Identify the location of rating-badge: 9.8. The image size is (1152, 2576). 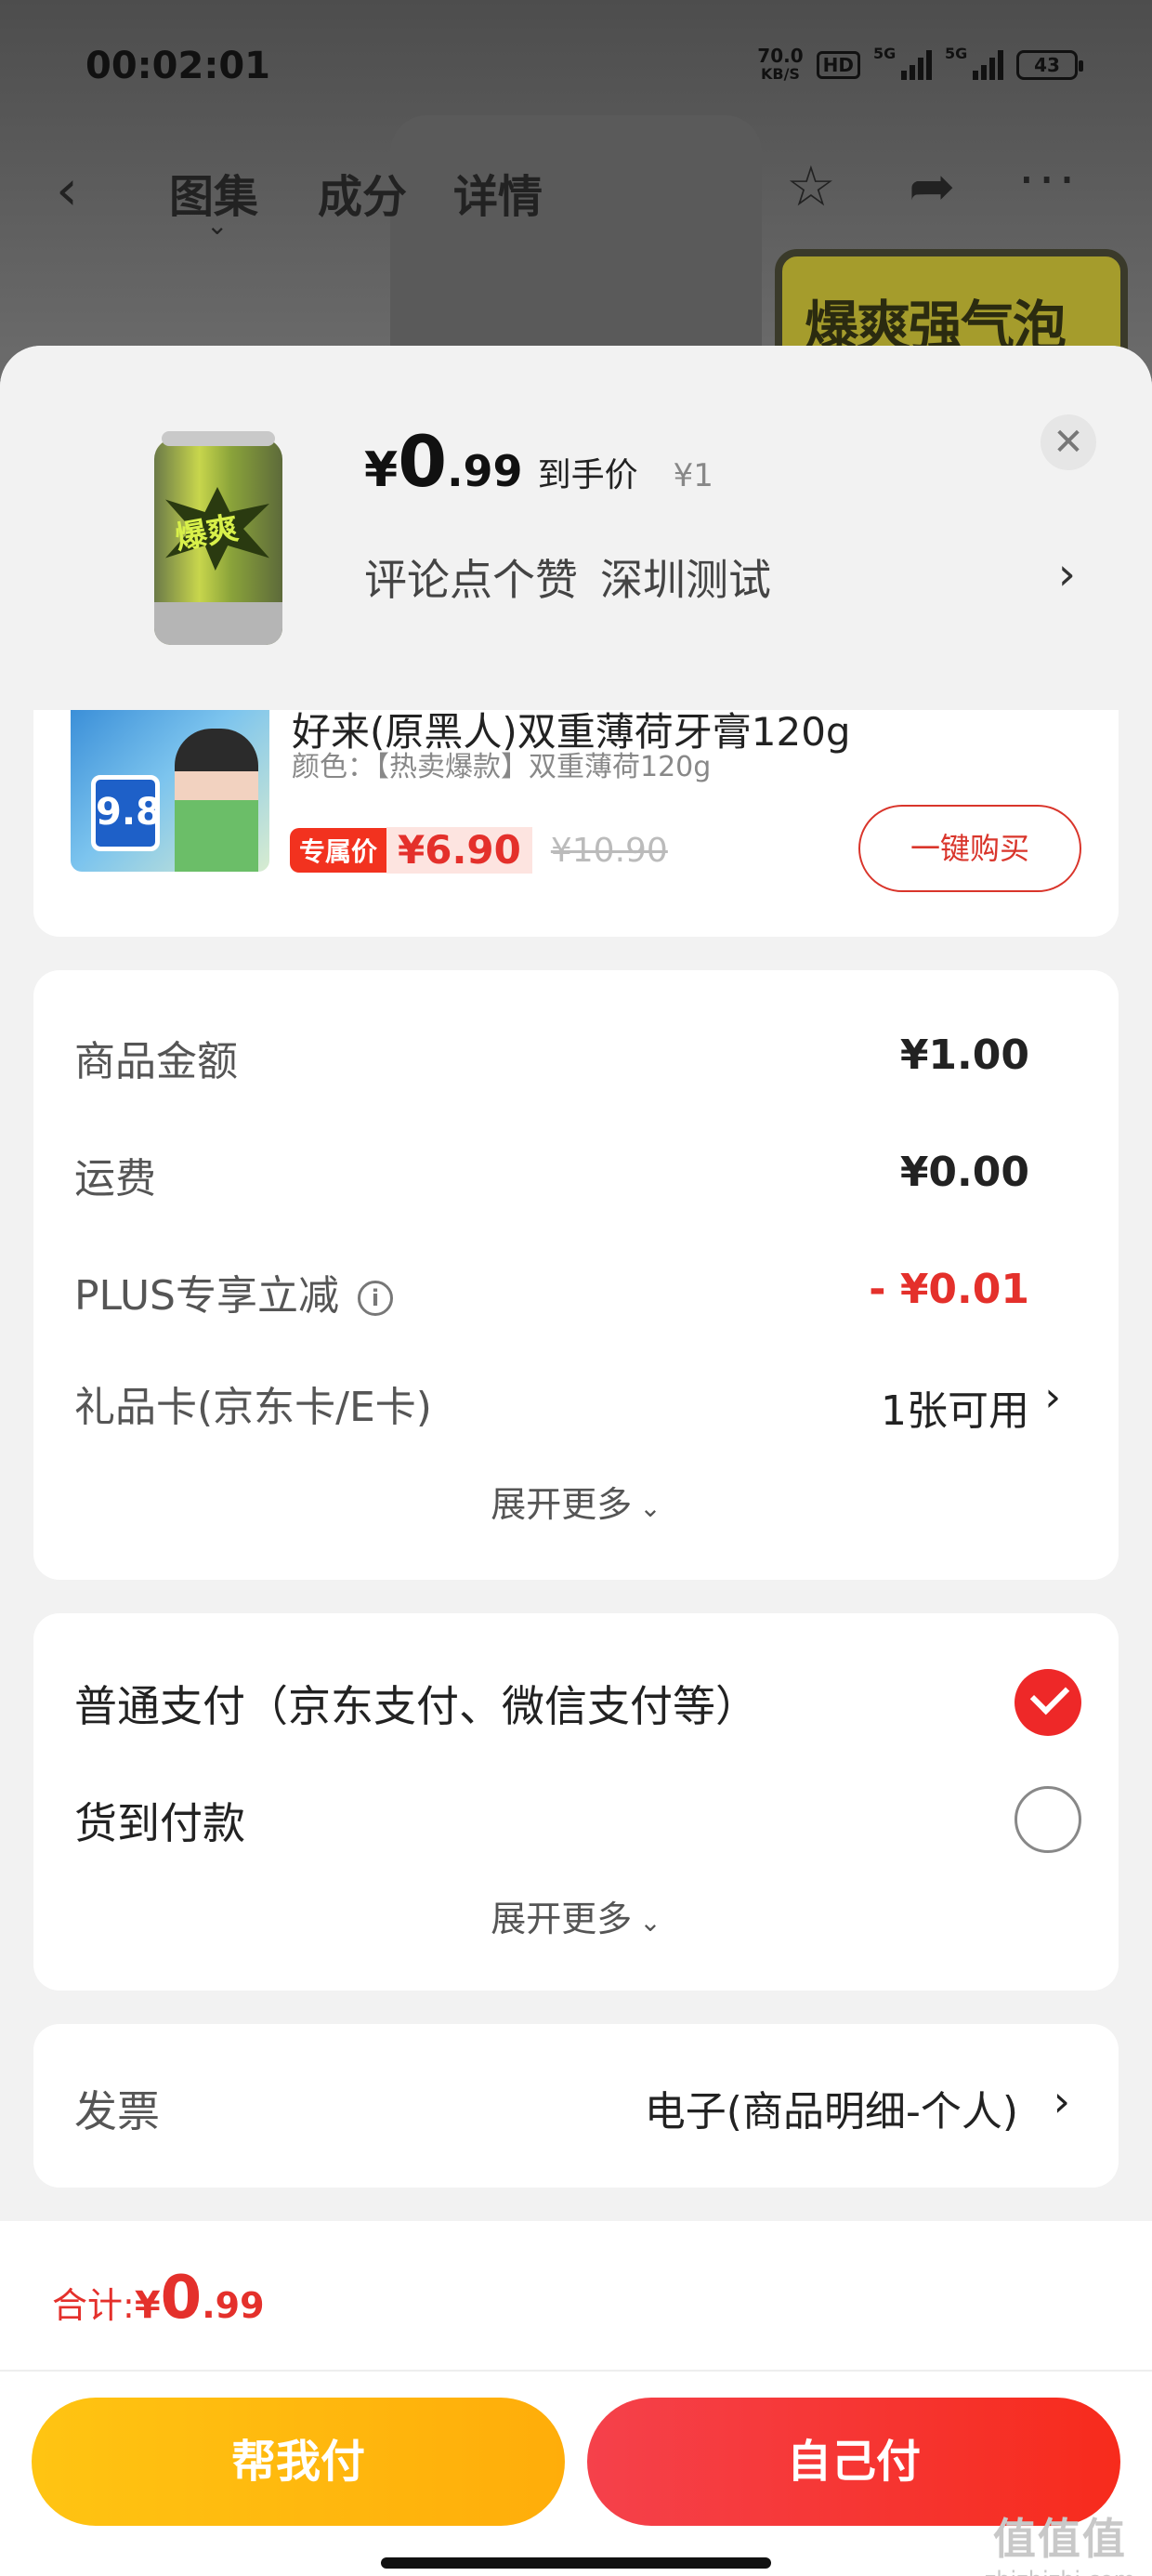
(126, 813).